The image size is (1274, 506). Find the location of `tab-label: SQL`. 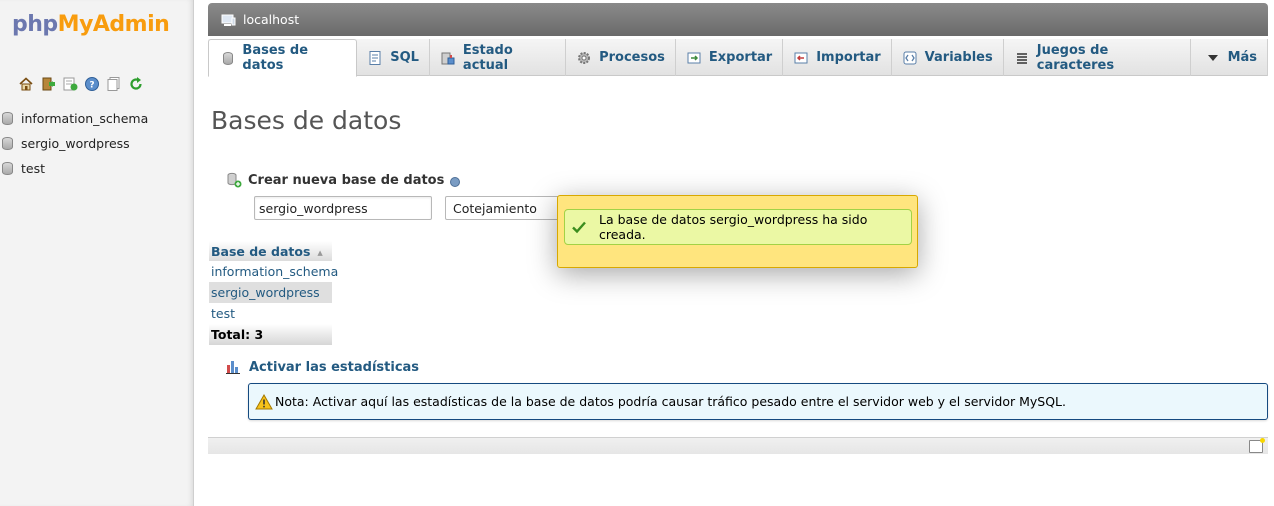

tab-label: SQL is located at coordinates (404, 57).